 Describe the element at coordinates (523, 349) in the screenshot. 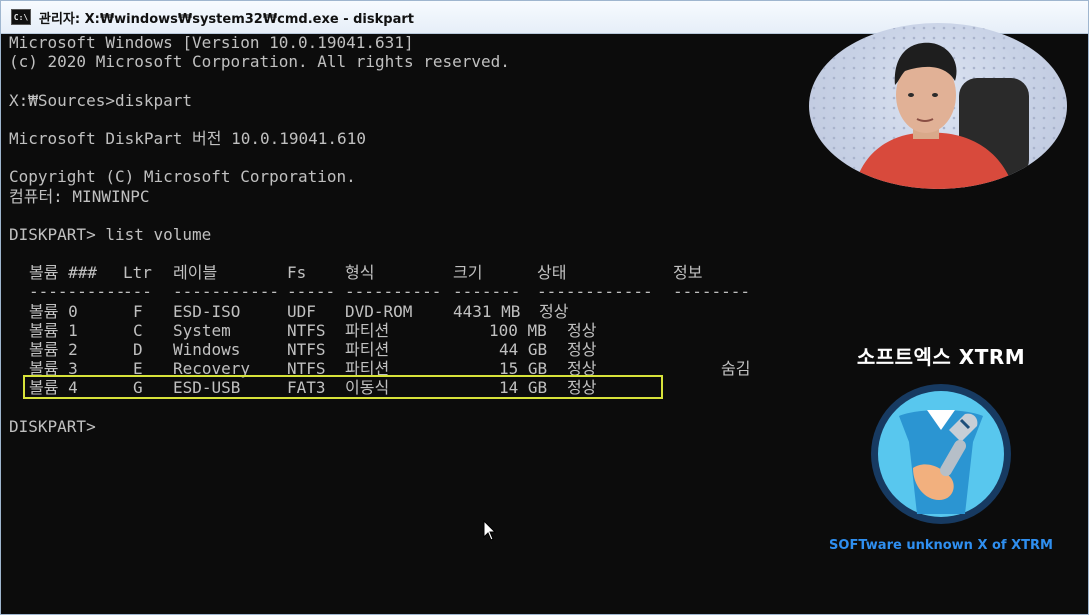

I see `size-cell: 44 GB` at that location.